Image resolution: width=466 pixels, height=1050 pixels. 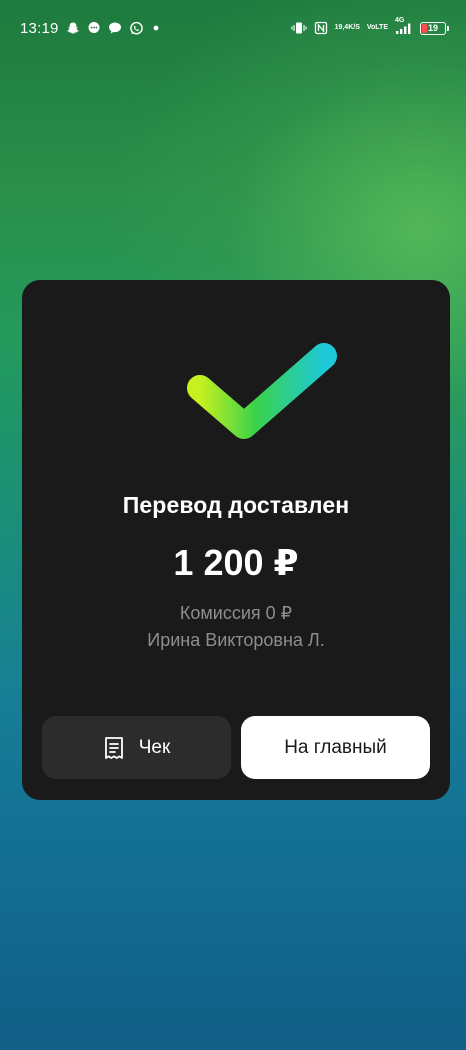 I want to click on snapchat-icon, so click(x=73, y=28).